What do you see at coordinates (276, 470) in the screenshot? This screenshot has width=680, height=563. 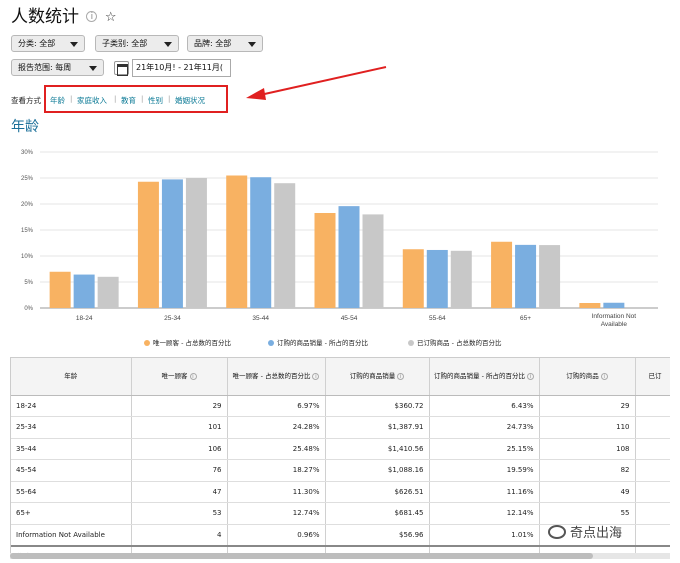 I see `table-cell: 18.27%` at bounding box center [276, 470].